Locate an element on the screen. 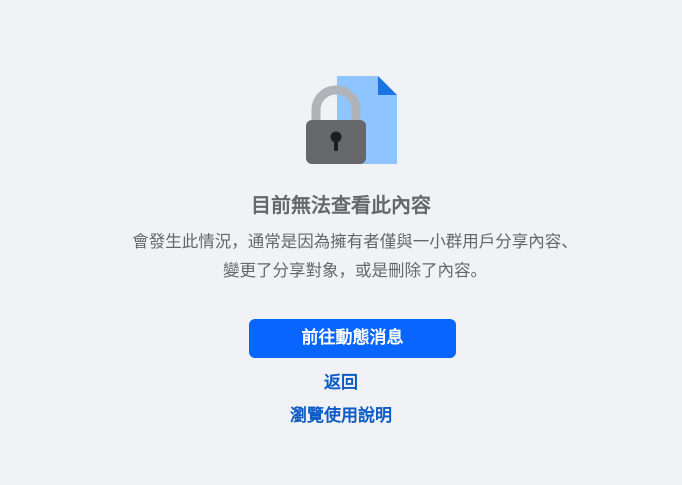  keyhole-slot is located at coordinates (336, 144).